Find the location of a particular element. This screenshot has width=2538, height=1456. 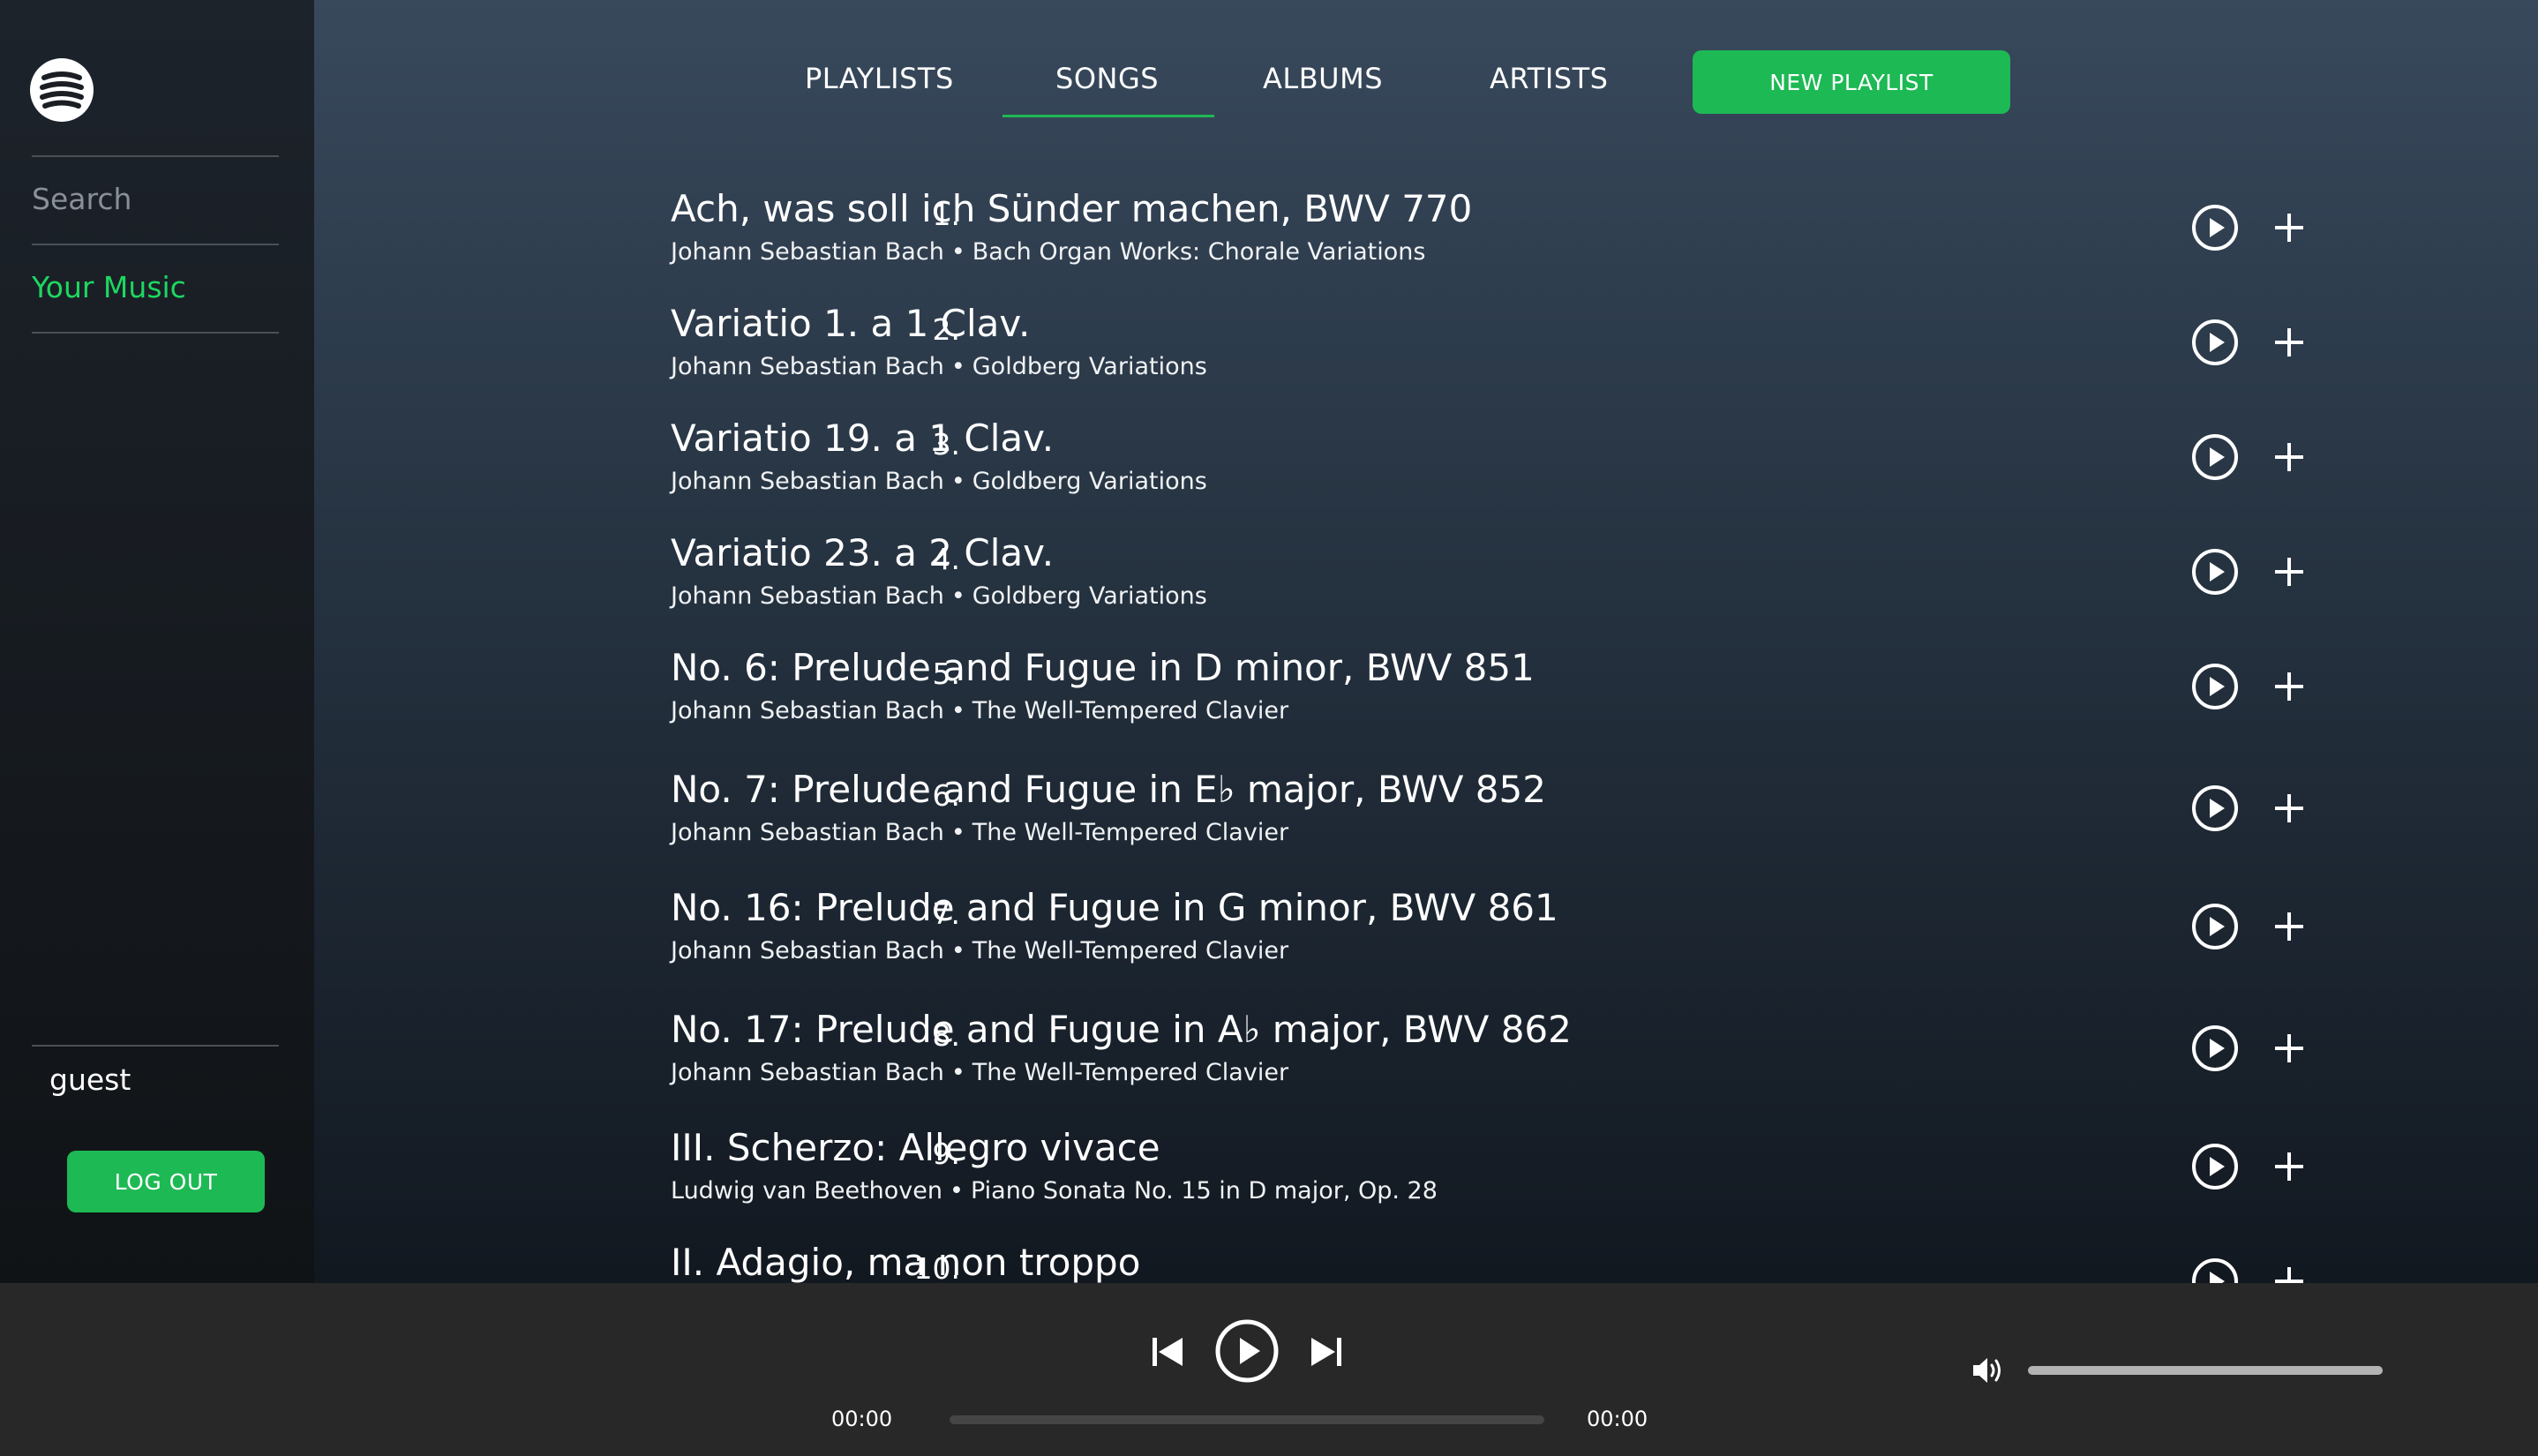

active-tab-indicator is located at coordinates (1108, 116).